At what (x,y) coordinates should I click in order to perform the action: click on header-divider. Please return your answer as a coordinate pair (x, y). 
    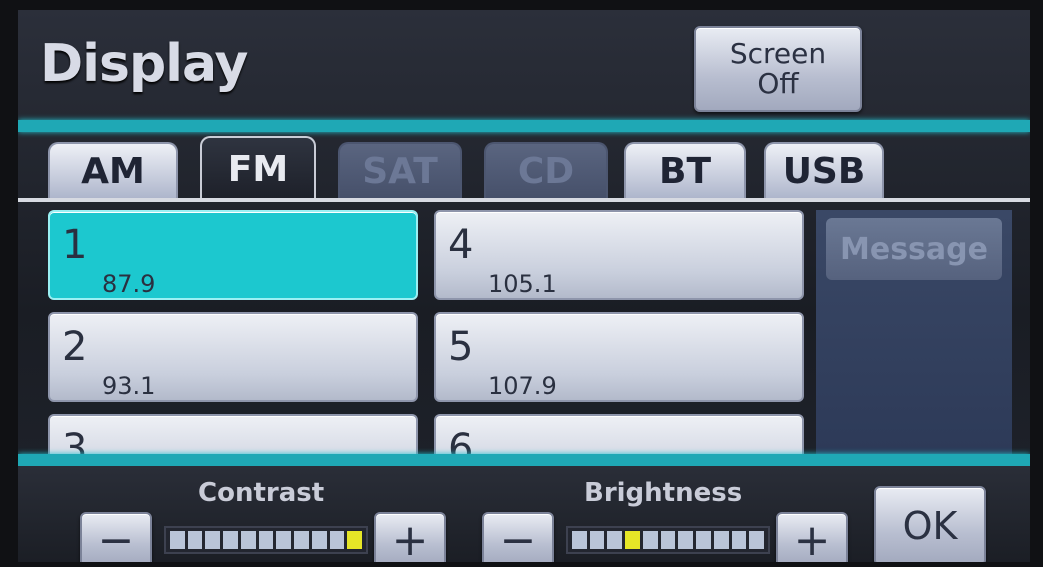
    Looking at the image, I should click on (524, 126).